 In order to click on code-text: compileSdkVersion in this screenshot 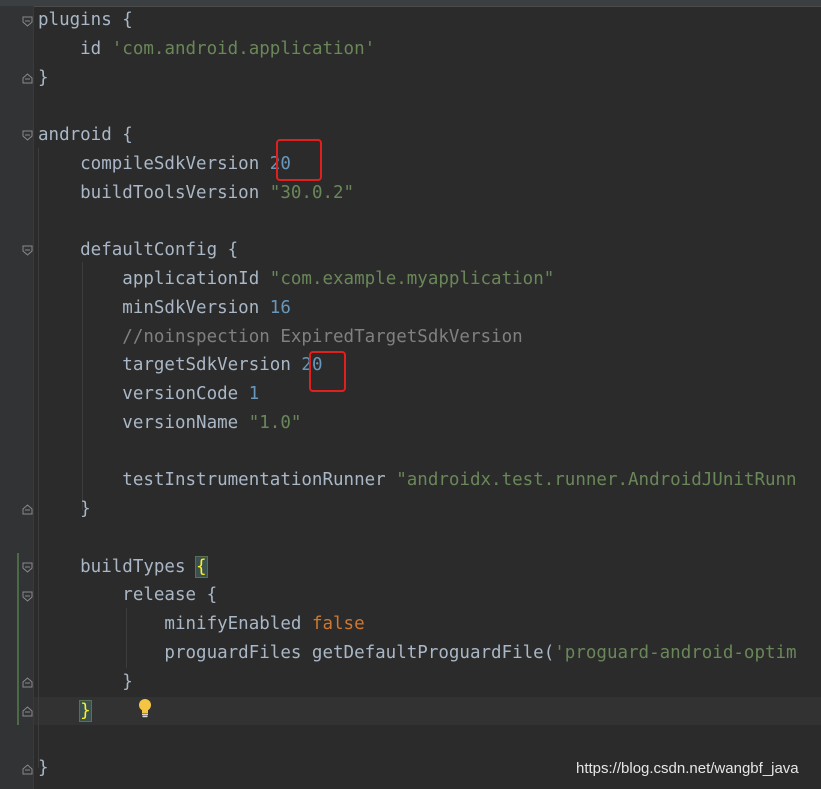, I will do `click(154, 164)`.